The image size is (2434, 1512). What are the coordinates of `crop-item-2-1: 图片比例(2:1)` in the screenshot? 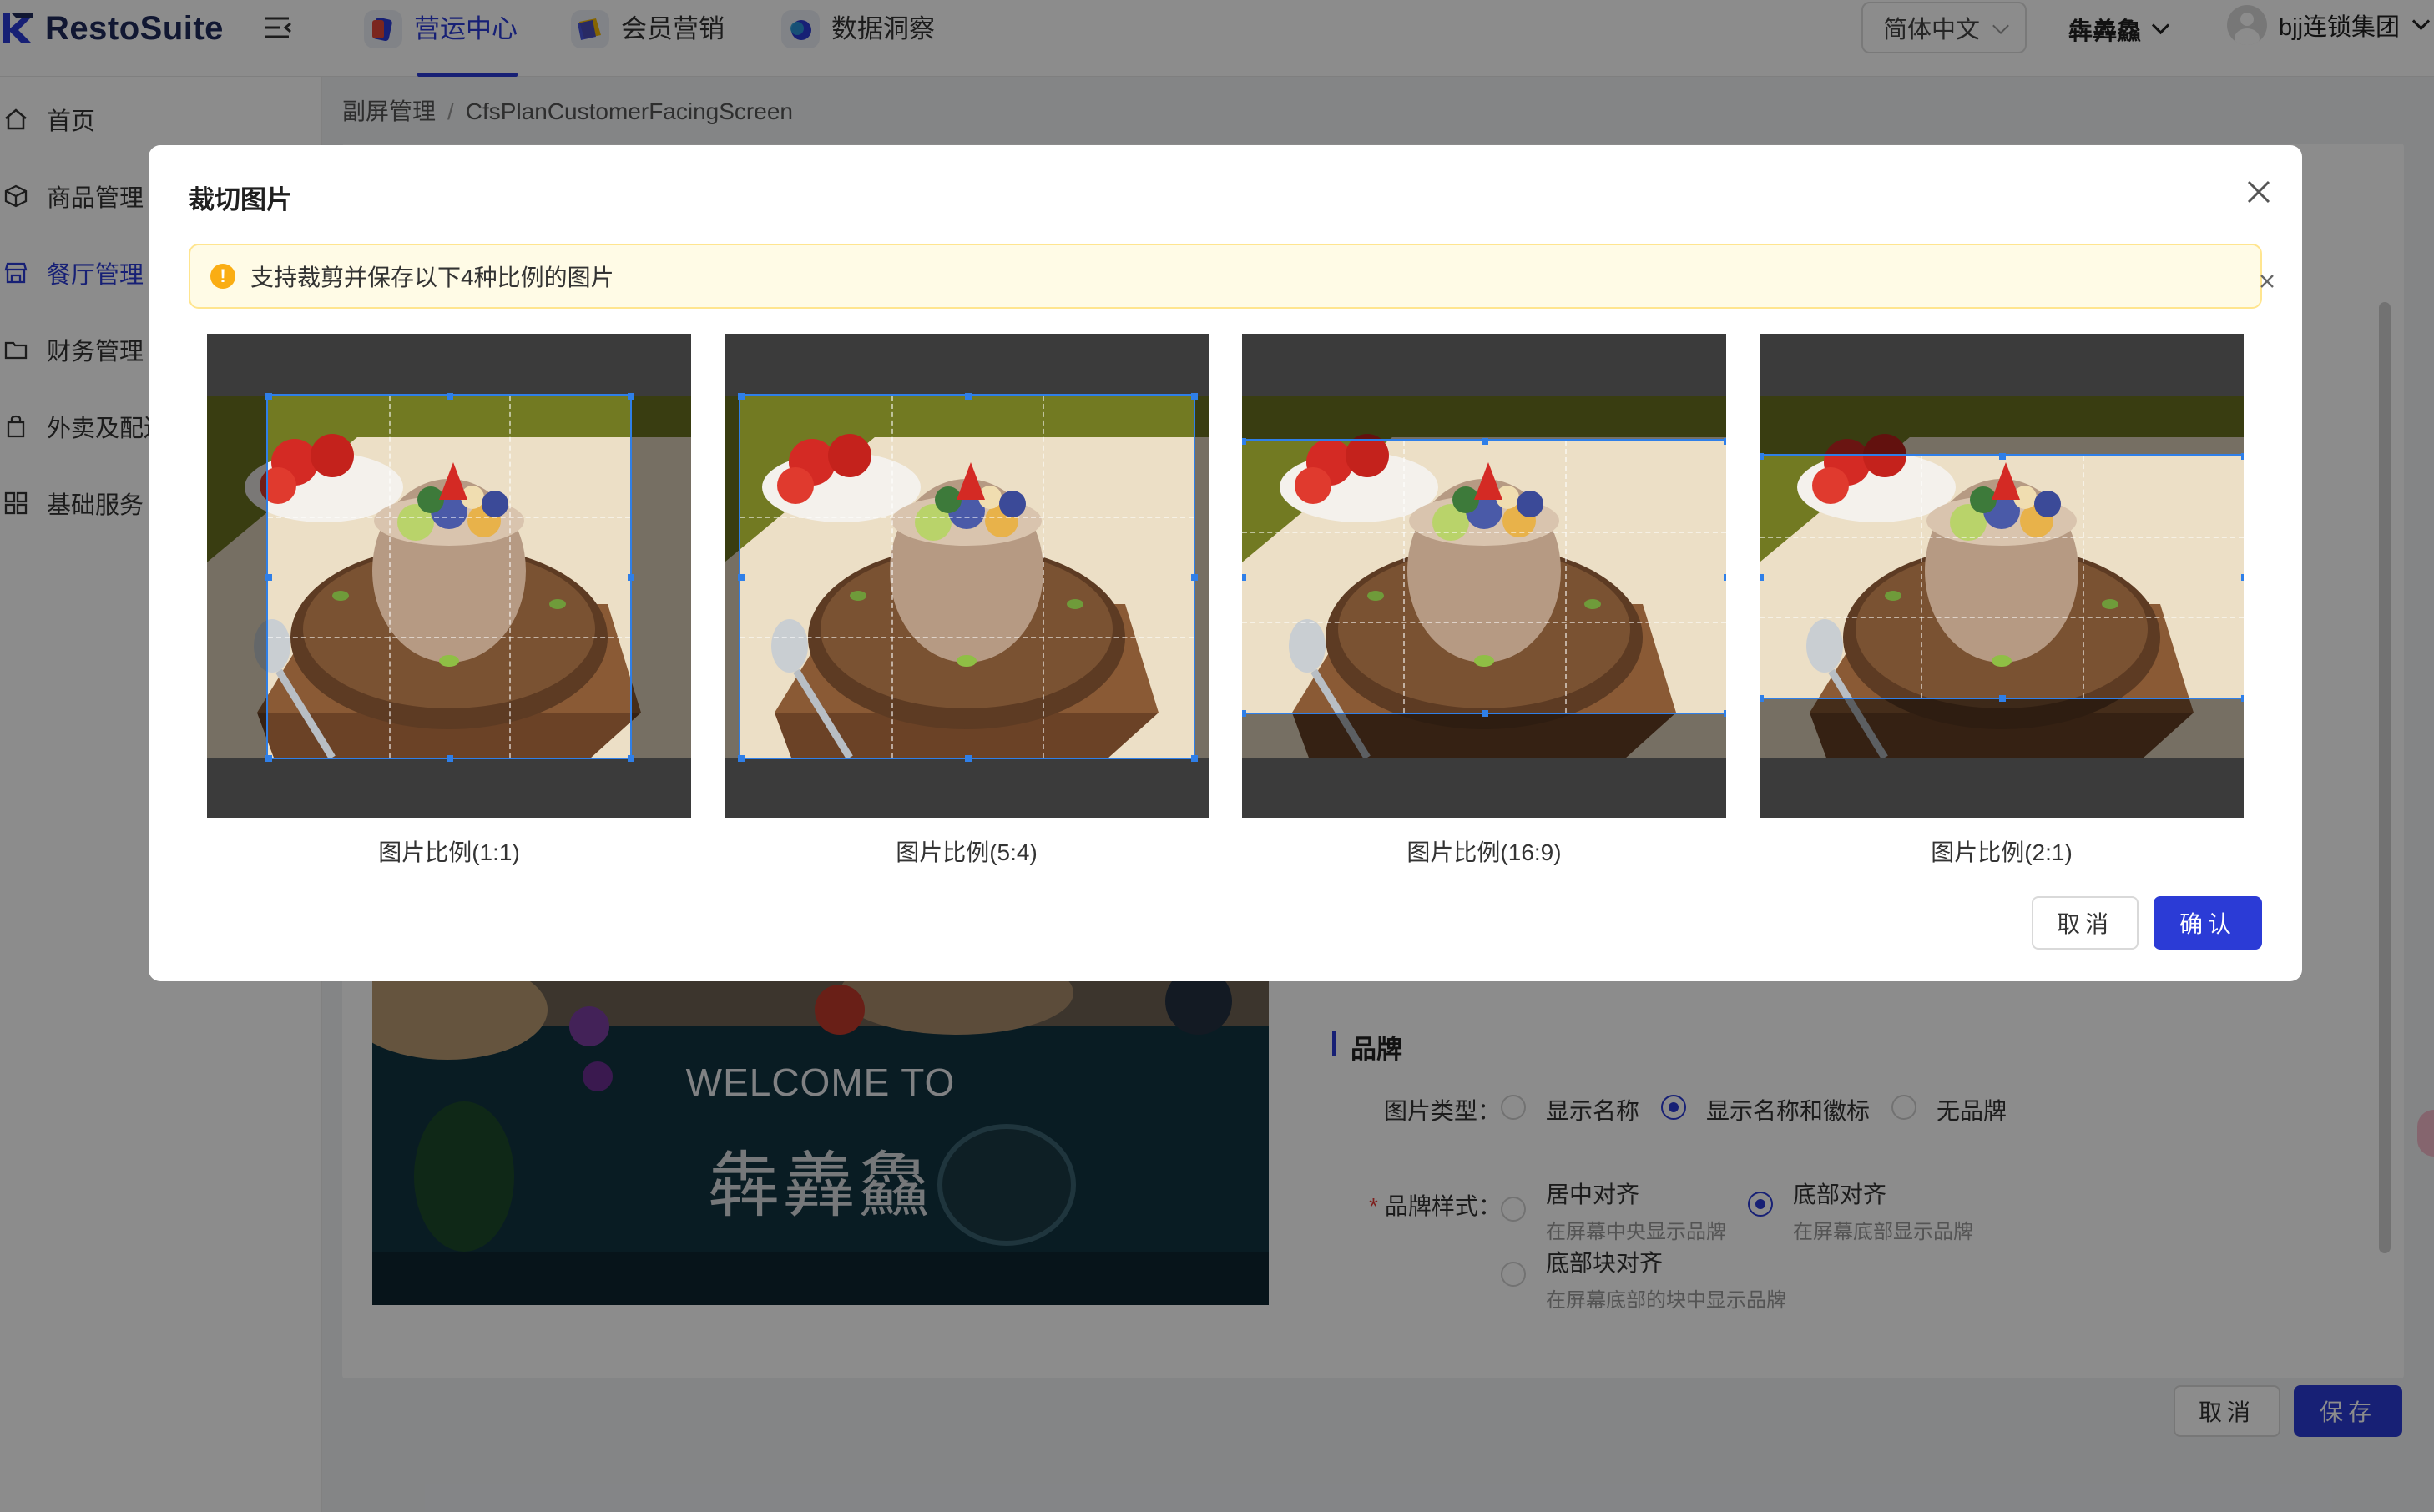 It's located at (2002, 601).